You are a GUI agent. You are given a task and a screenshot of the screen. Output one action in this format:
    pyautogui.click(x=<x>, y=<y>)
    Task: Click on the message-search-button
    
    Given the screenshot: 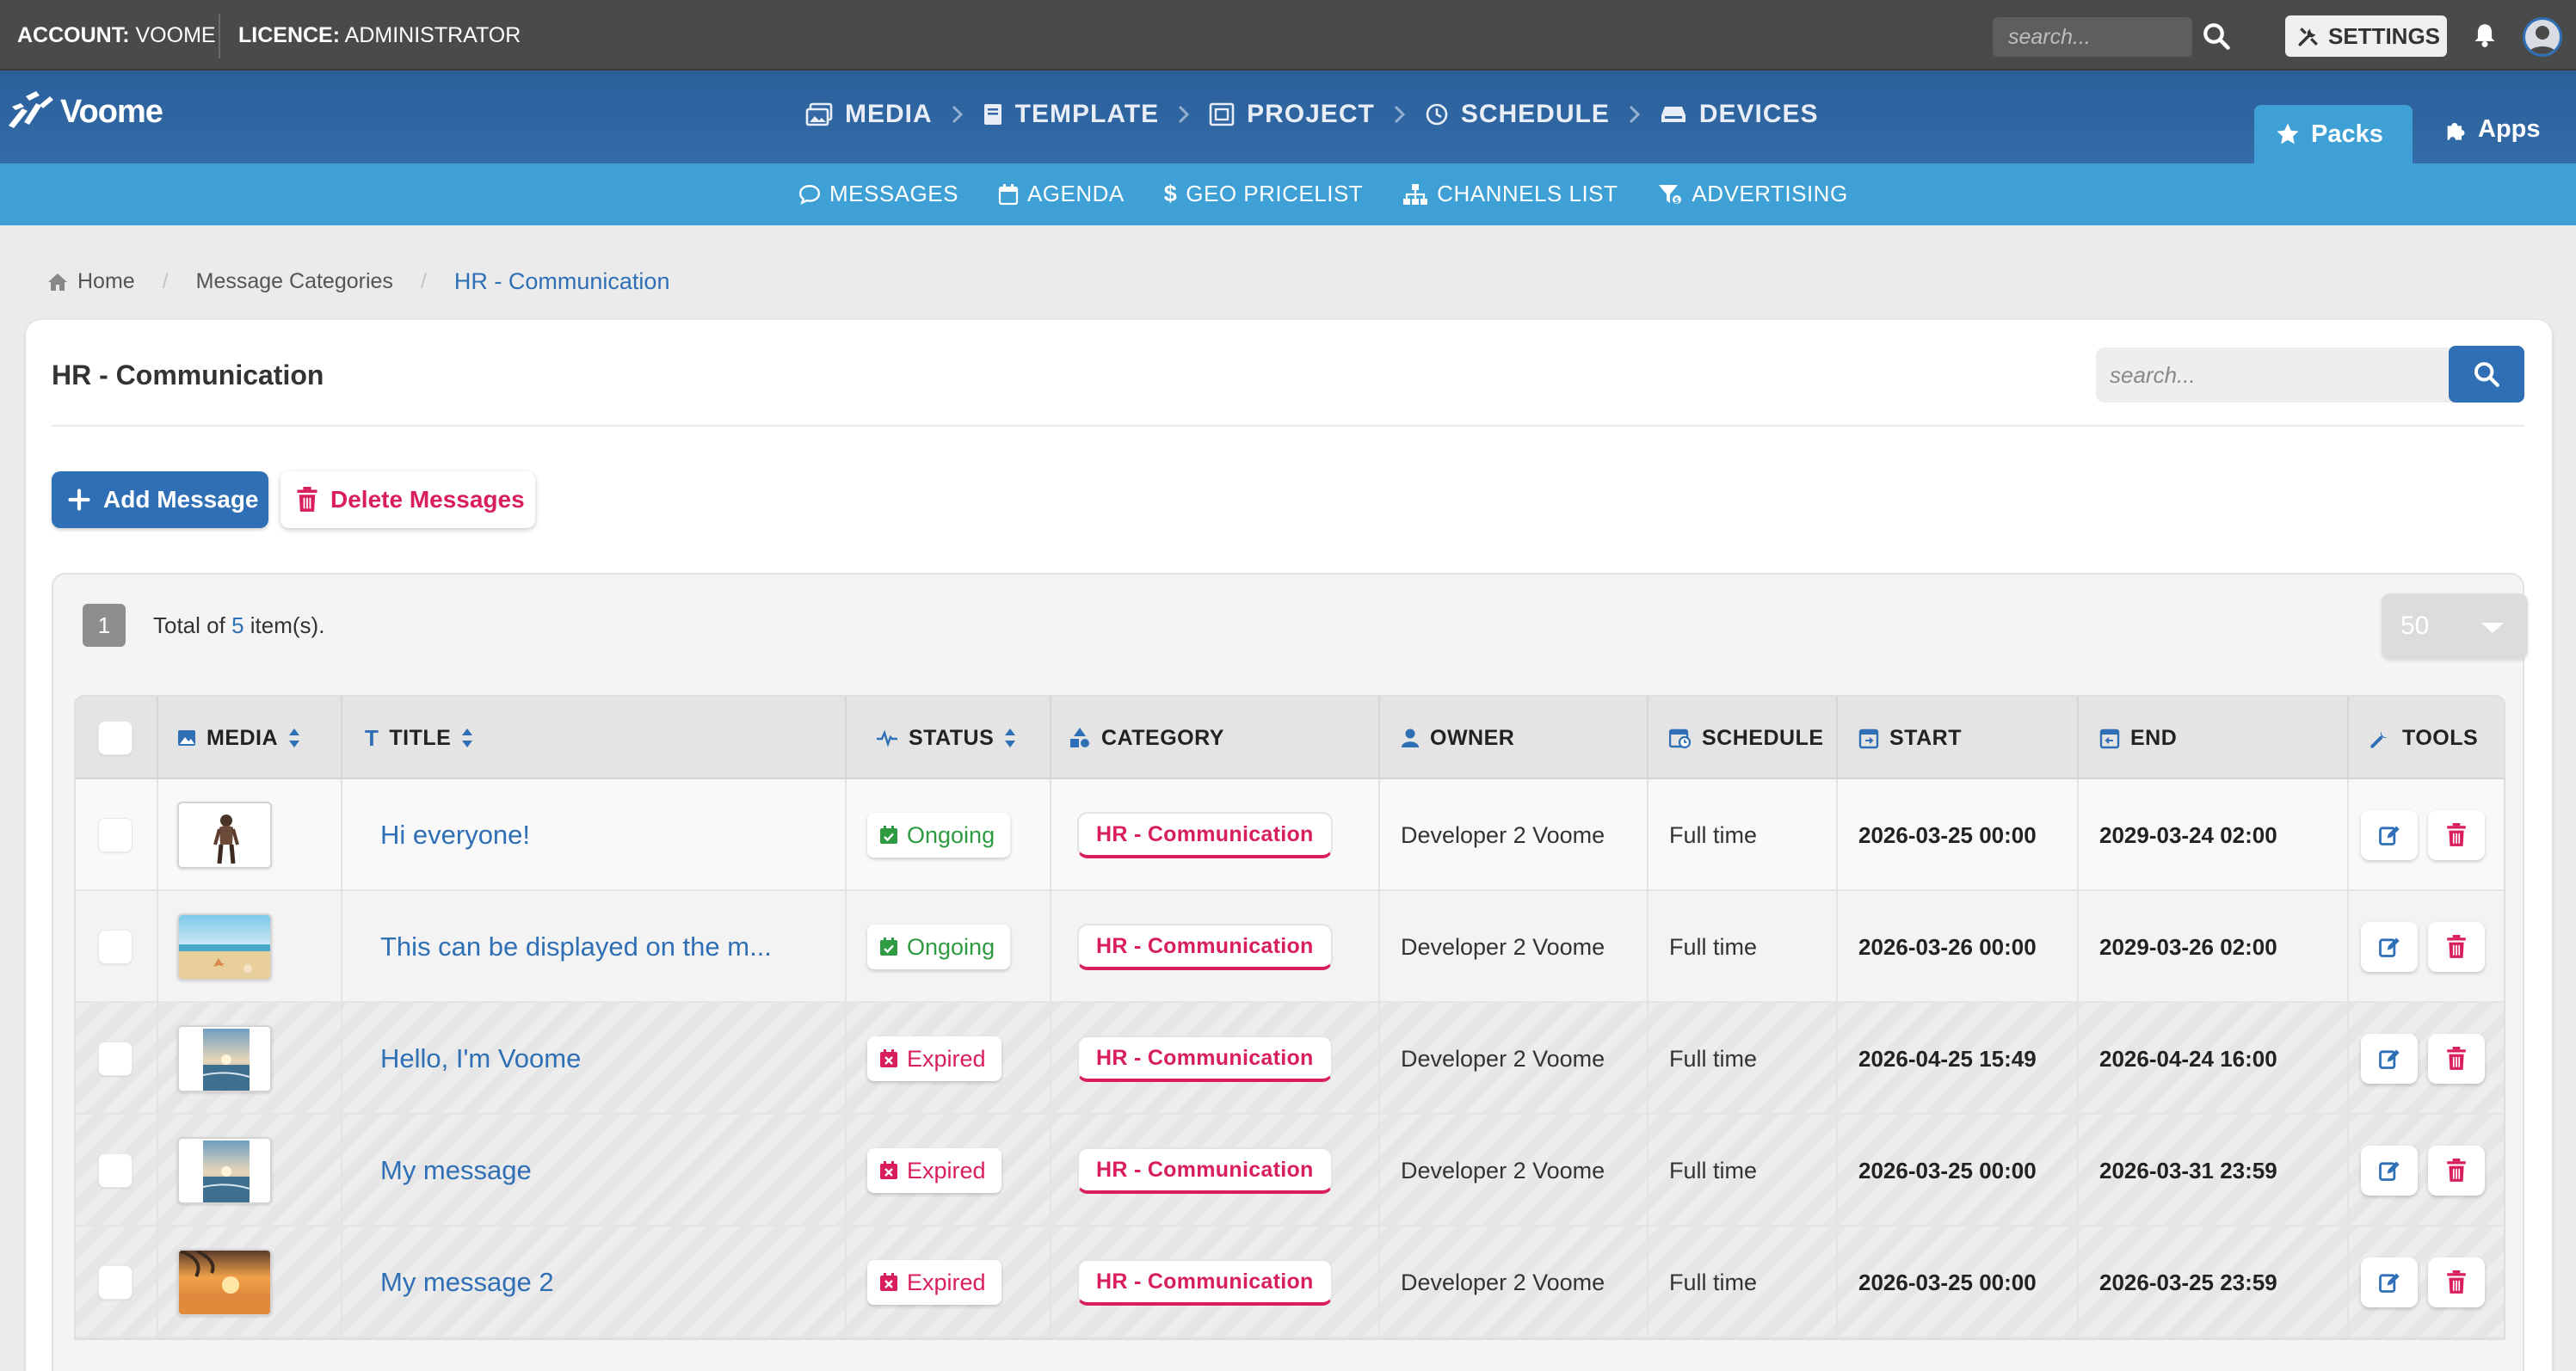 What is the action you would take?
    pyautogui.click(x=2487, y=374)
    